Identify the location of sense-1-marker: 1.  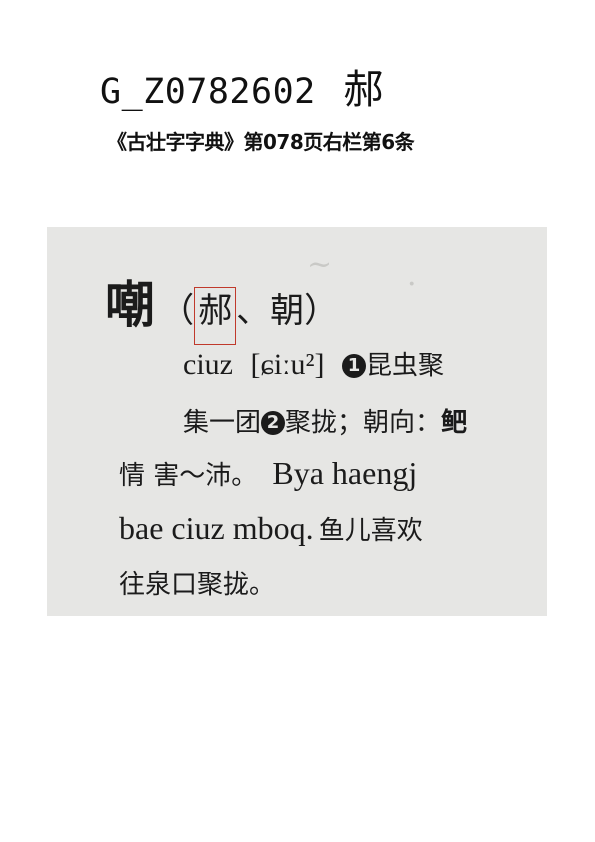
(354, 366).